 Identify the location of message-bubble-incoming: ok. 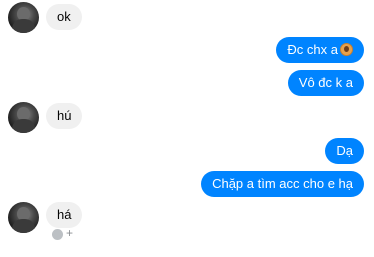
(64, 17).